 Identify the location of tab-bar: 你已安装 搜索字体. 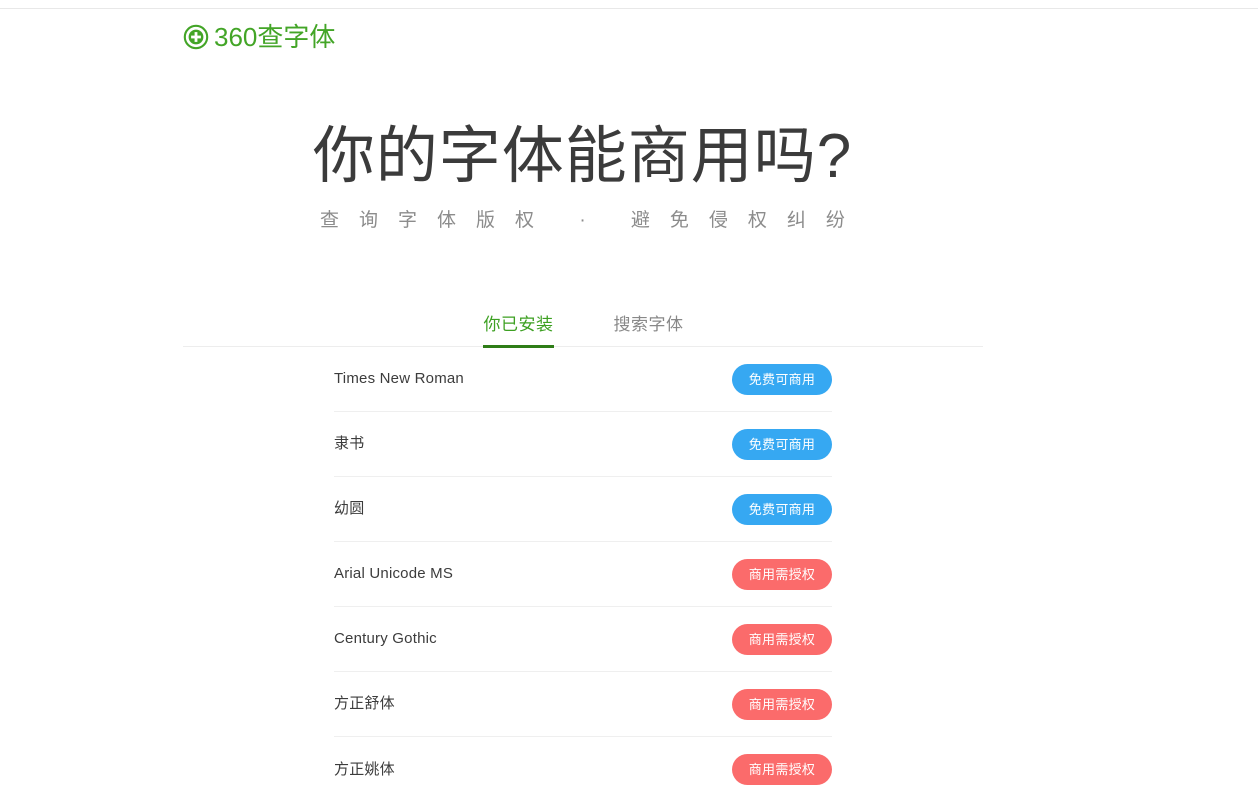
(583, 325).